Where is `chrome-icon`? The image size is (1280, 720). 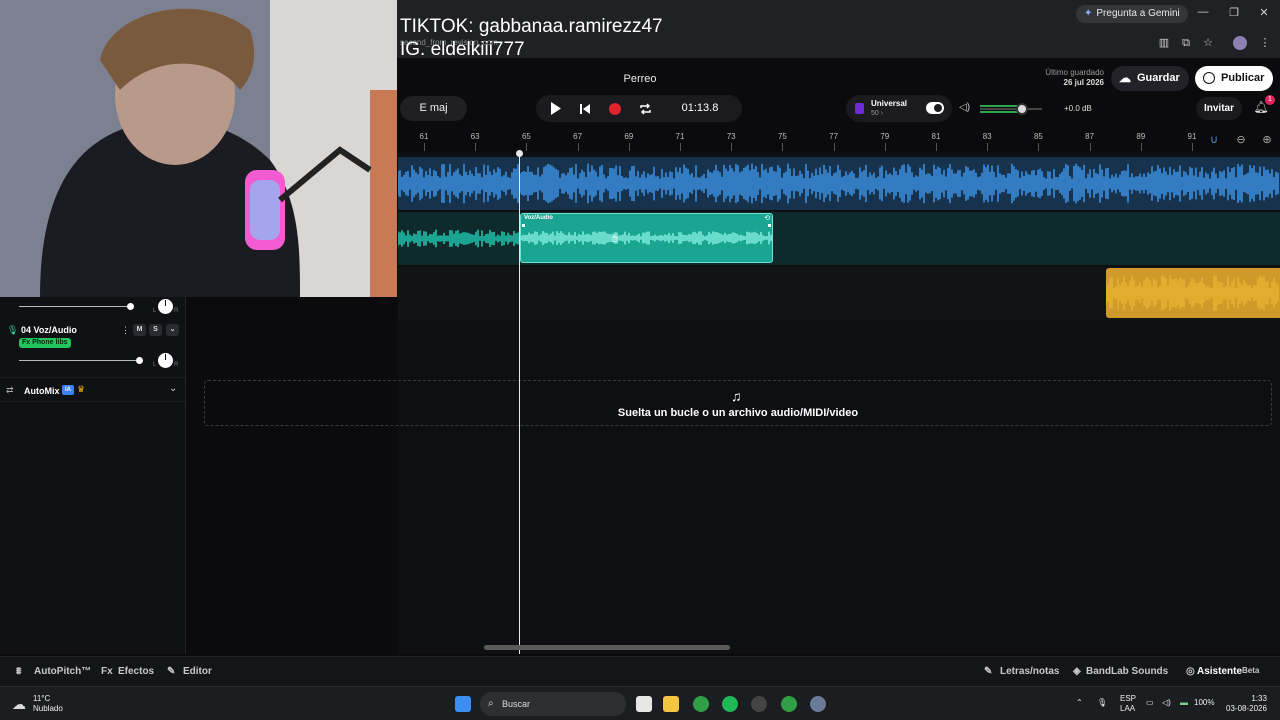
chrome-icon is located at coordinates (701, 704).